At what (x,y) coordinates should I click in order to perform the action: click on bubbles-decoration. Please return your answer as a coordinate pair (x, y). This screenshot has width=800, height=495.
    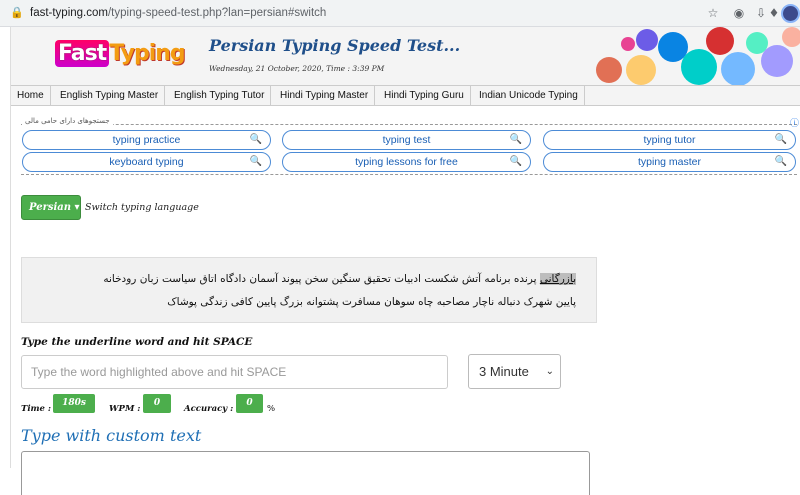
    Looking at the image, I should click on (693, 56).